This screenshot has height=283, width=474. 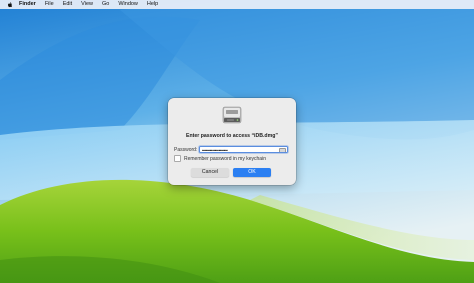 I want to click on menu-view: View, so click(x=87, y=4).